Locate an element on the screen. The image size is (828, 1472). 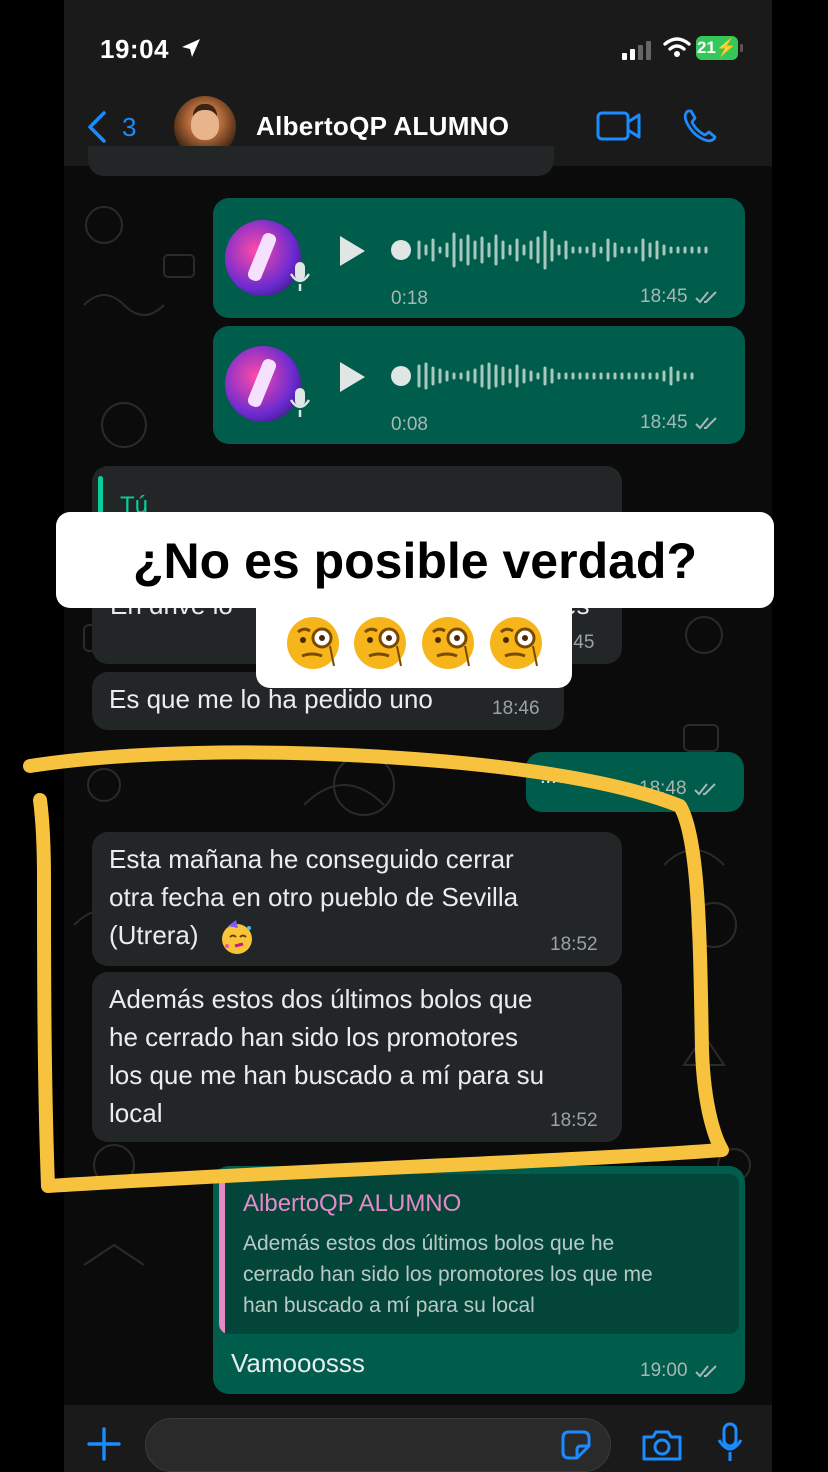
microphone-icon is located at coordinates (730, 1443).